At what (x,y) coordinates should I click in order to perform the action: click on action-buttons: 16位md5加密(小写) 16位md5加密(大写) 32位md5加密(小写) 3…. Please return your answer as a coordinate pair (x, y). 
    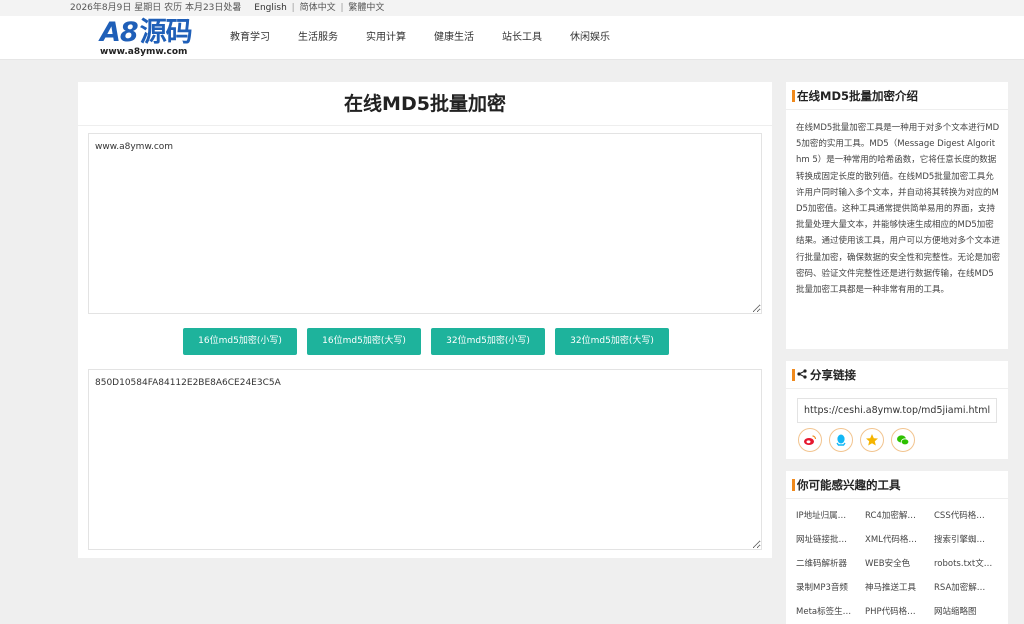
    Looking at the image, I should click on (425, 341).